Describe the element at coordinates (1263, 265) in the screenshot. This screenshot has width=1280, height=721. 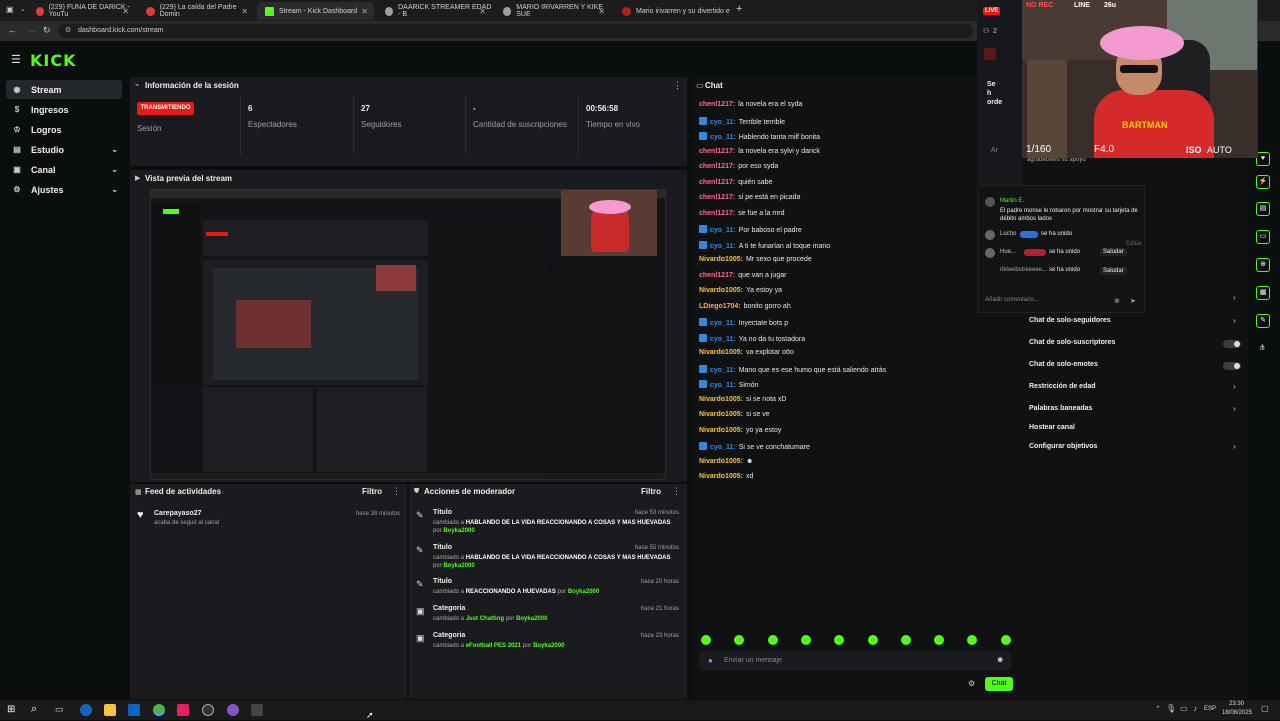
I see `rail-link-icon: ⊕` at that location.